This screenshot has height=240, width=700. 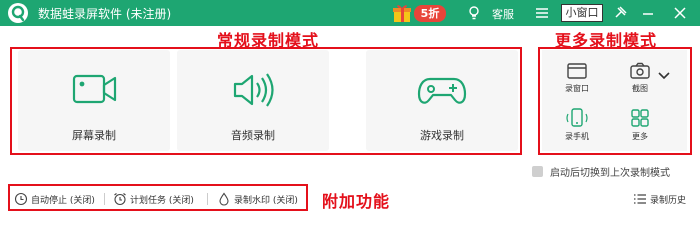 I want to click on phone-record-label: 录手机, so click(x=577, y=136).